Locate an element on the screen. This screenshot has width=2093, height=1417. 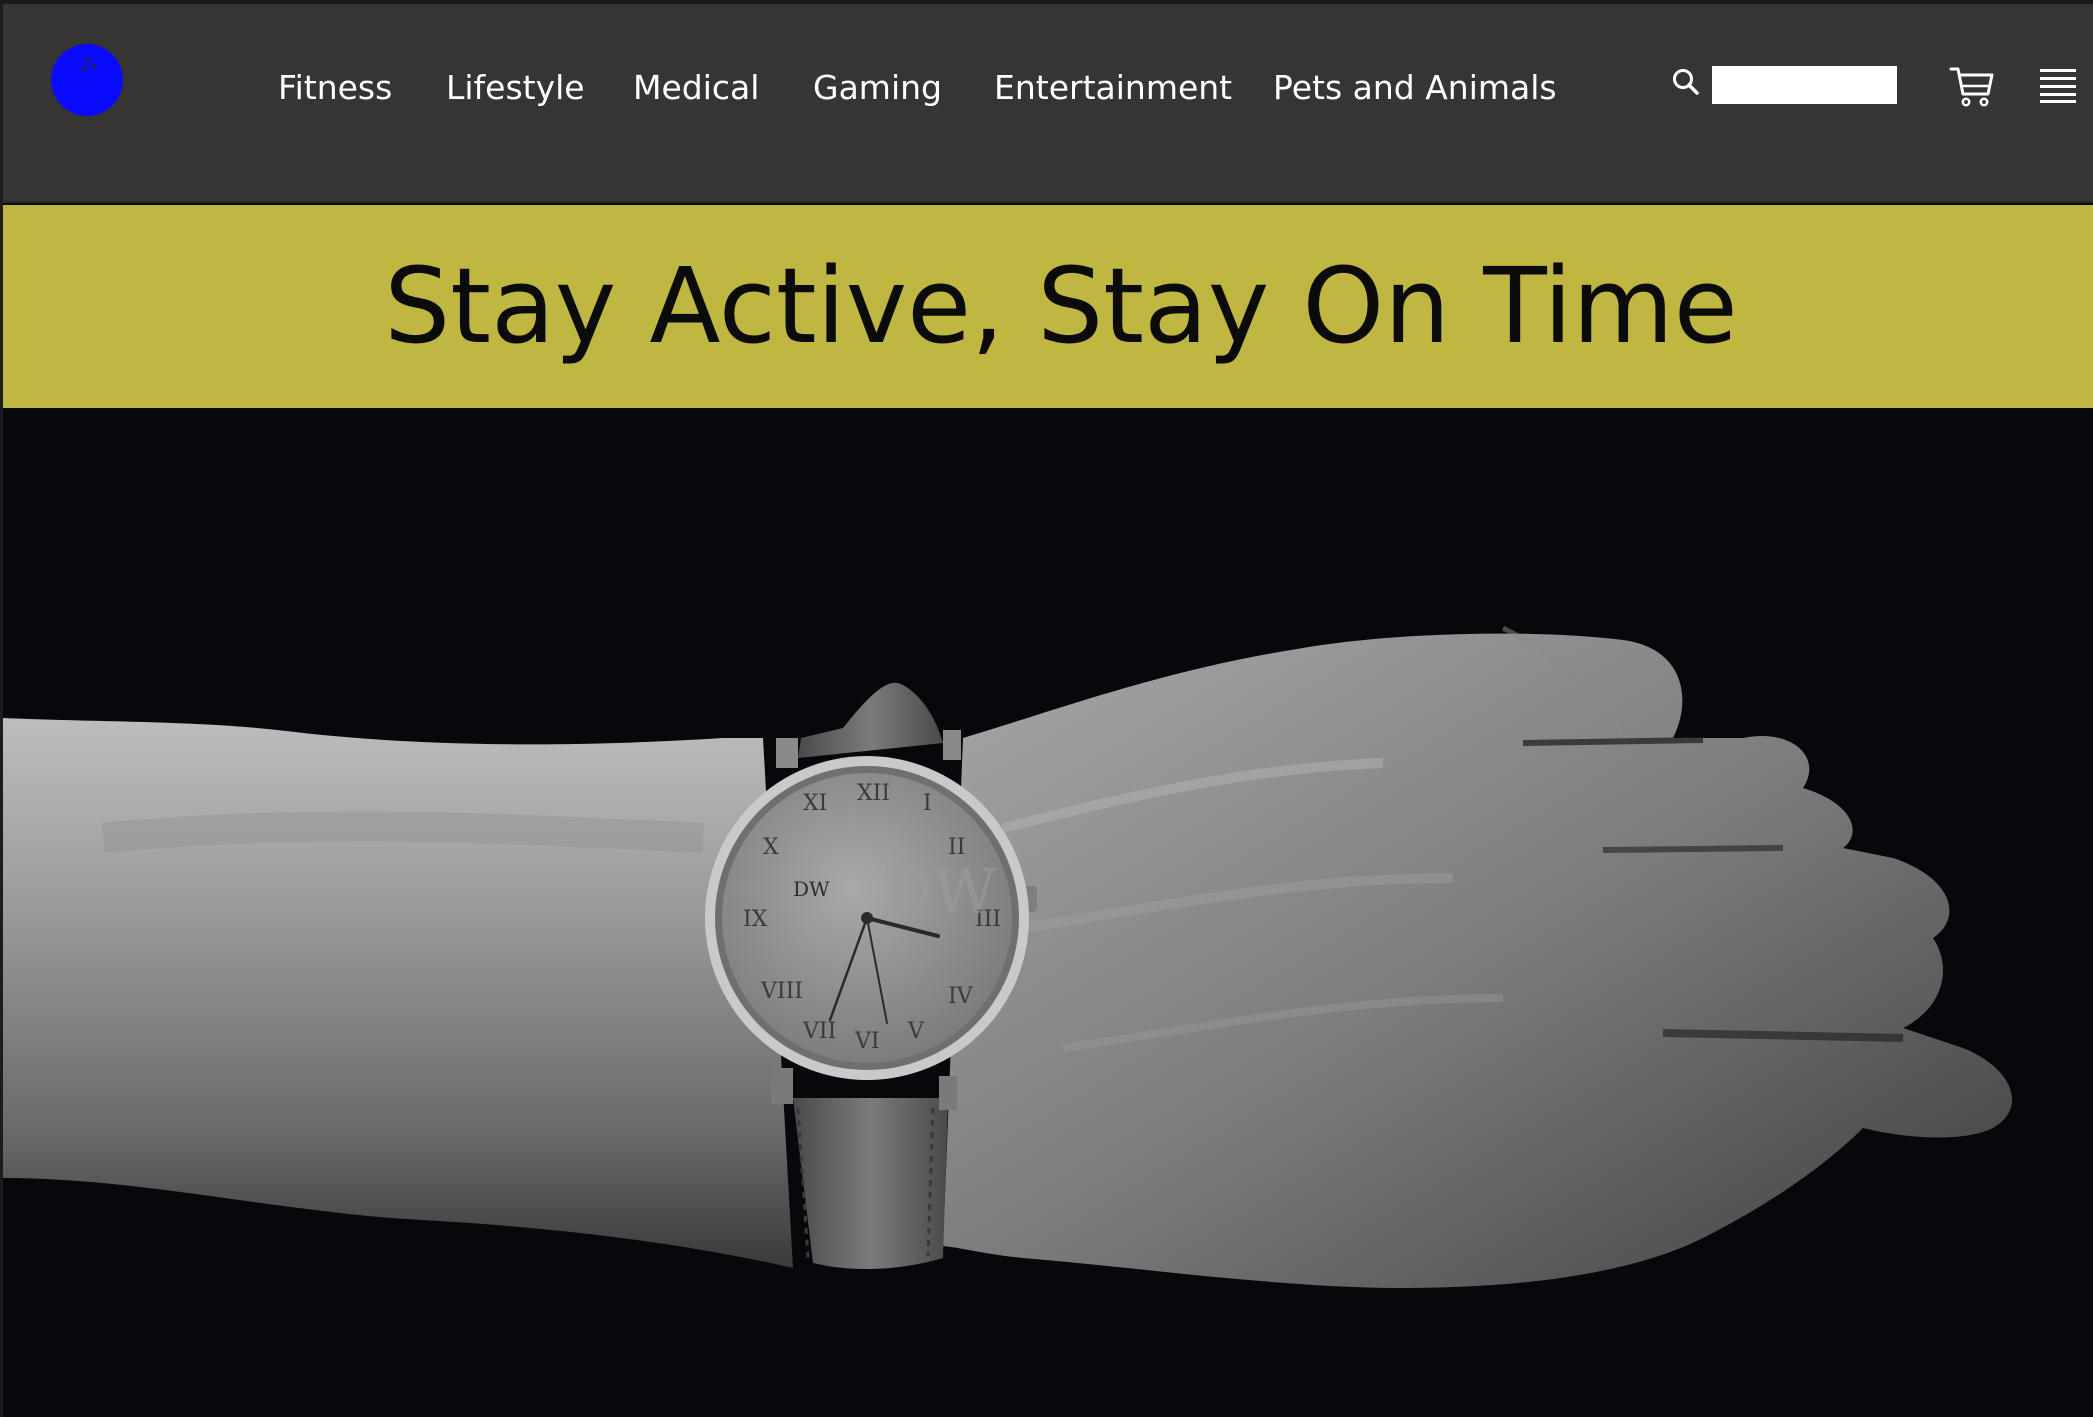
svg-text: VII is located at coordinates (819, 1031).